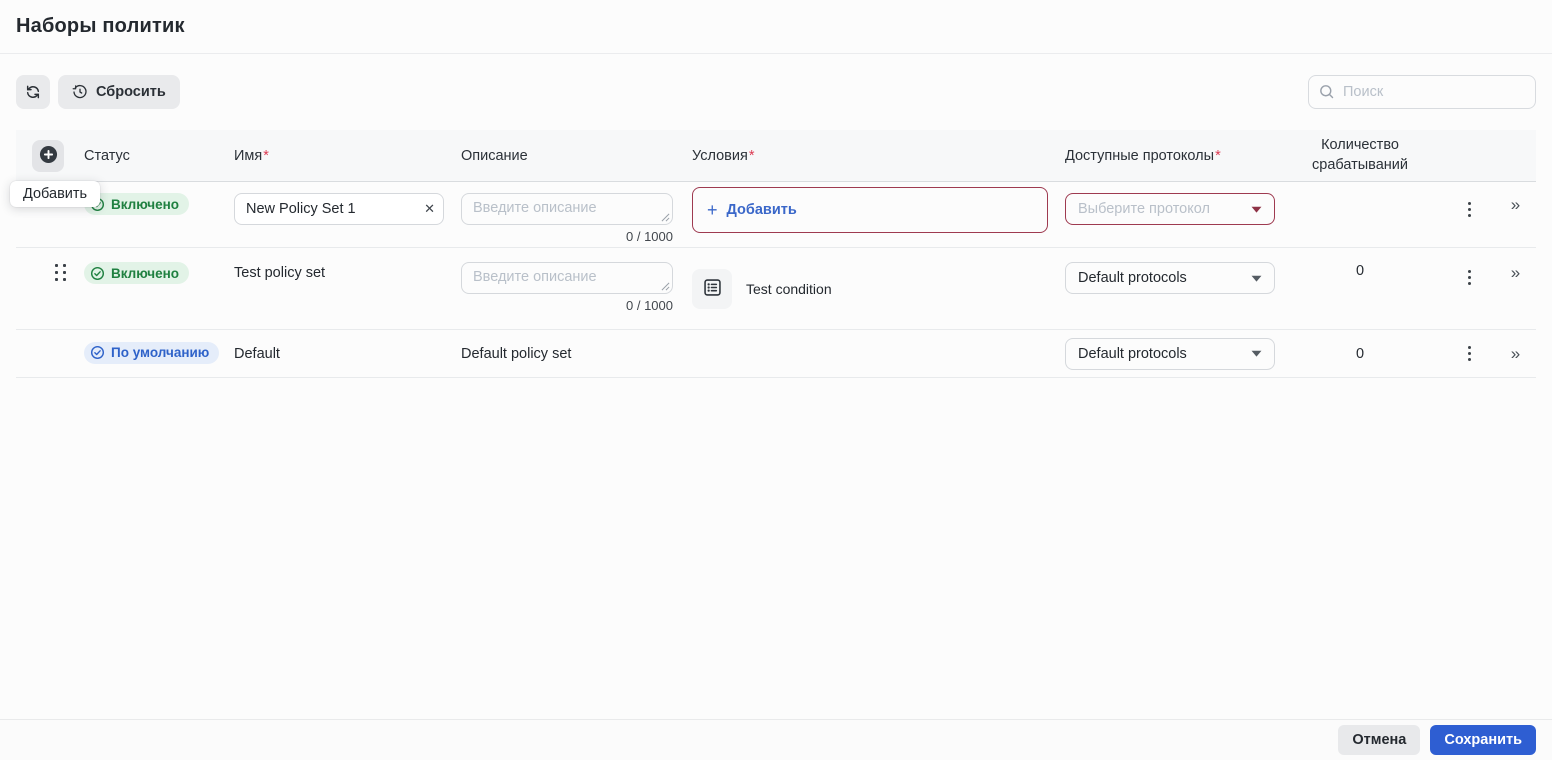  Describe the element at coordinates (280, 273) in the screenshot. I see `policy-name-text: Test policy set` at that location.